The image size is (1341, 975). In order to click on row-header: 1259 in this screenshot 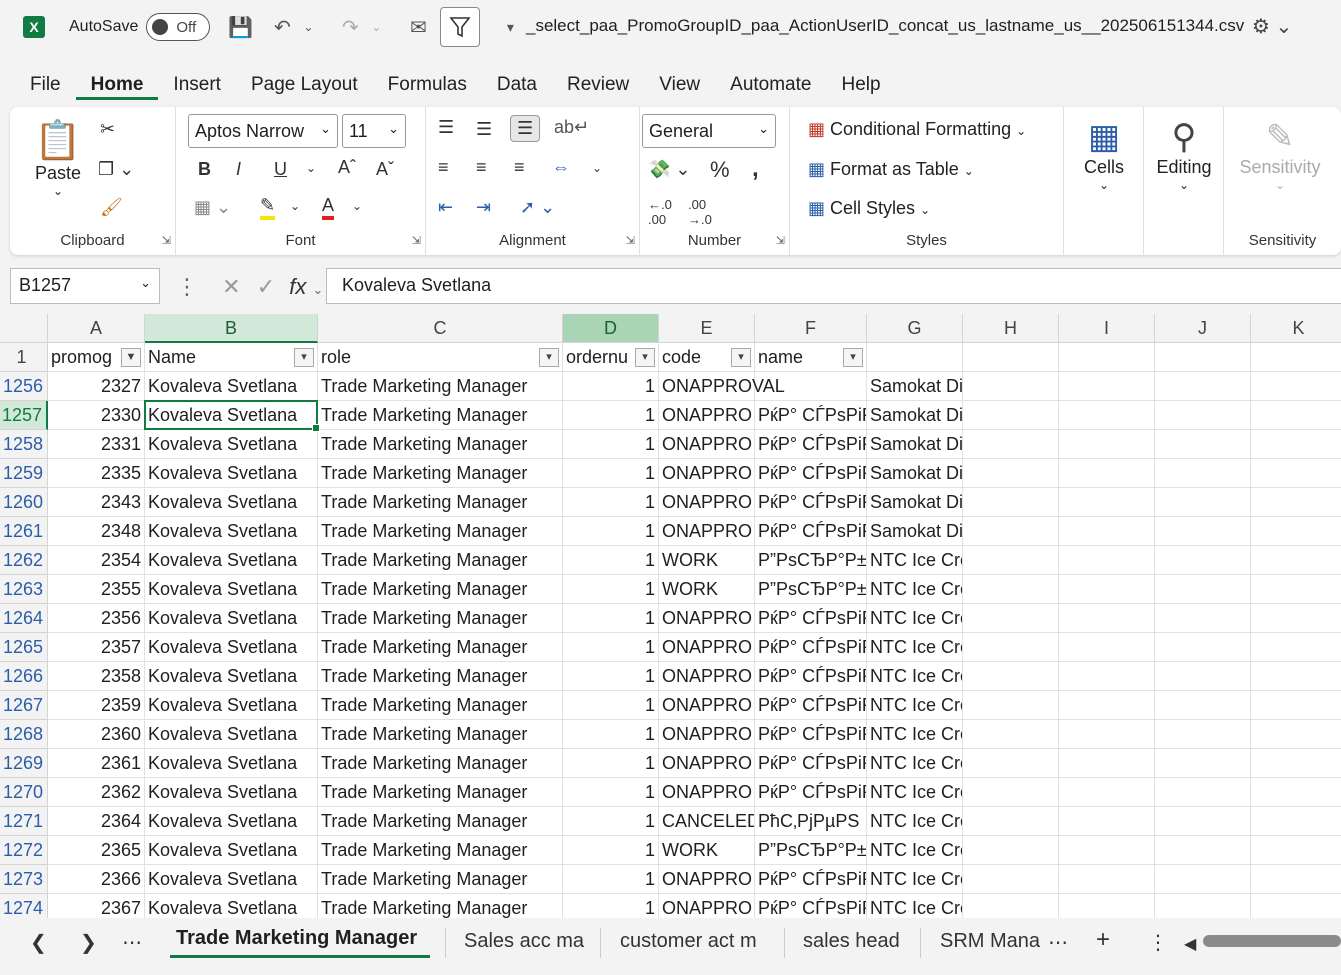, I will do `click(24, 473)`.